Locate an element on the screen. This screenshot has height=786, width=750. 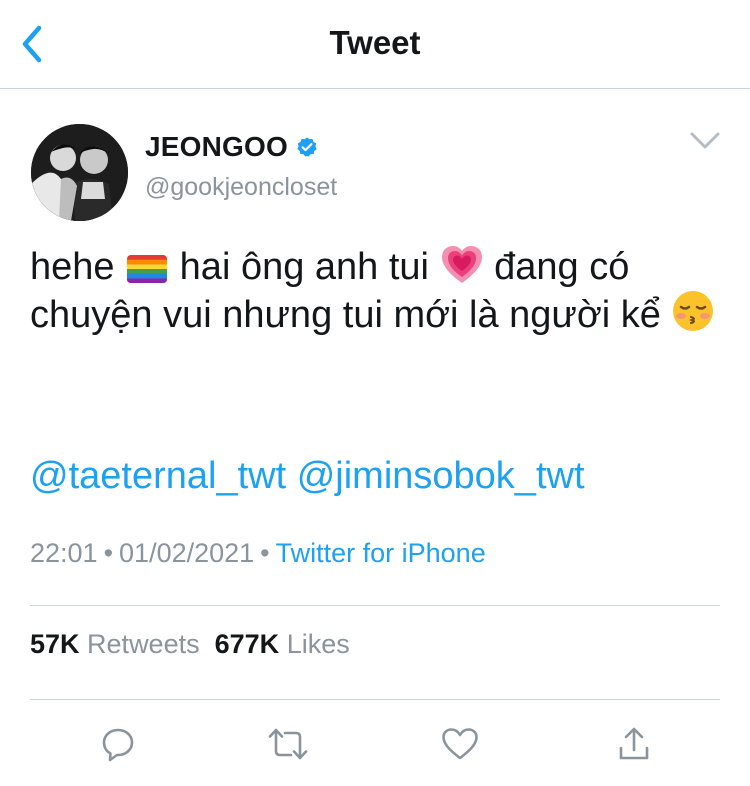
like-button is located at coordinates (460, 744).